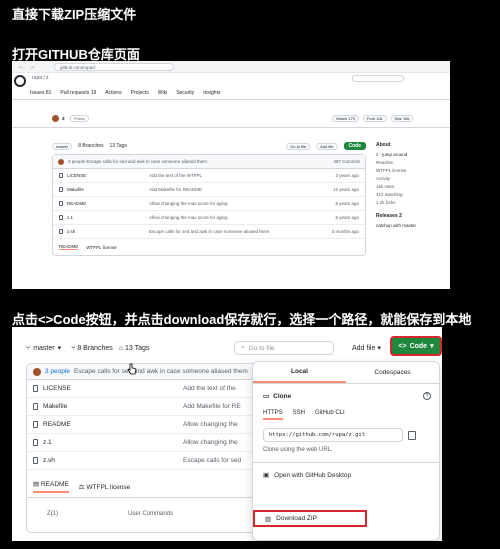 The width and height of the screenshot is (500, 549). What do you see at coordinates (212, 406) in the screenshot?
I see `file-commit-msg: Add Makefile for RE` at bounding box center [212, 406].